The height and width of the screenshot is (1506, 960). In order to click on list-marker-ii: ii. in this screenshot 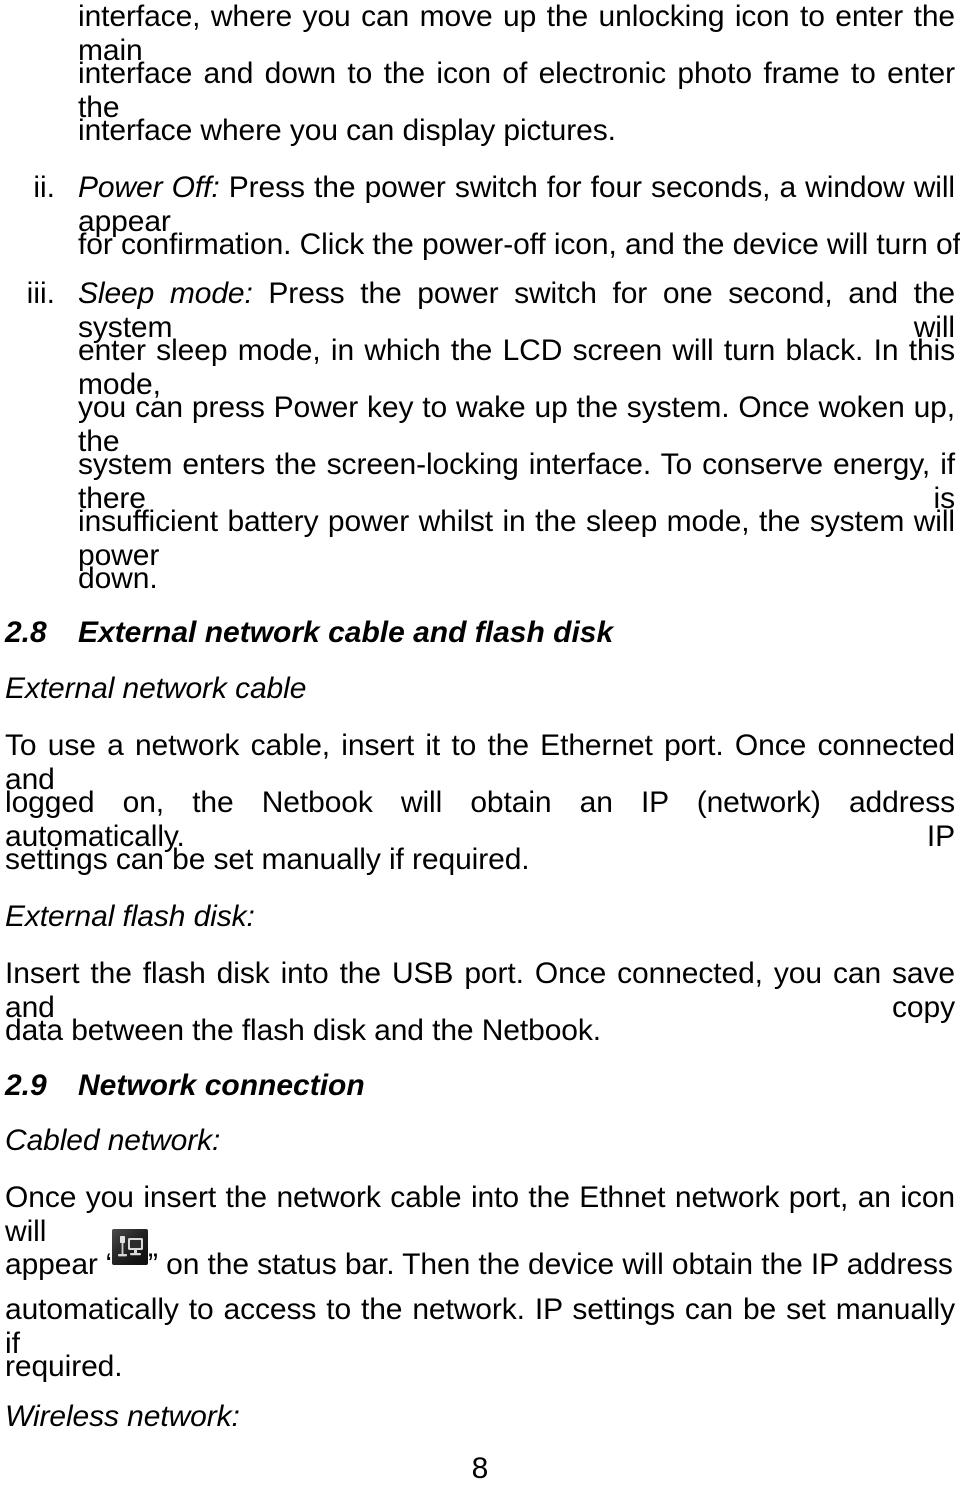, I will do `click(44, 187)`.